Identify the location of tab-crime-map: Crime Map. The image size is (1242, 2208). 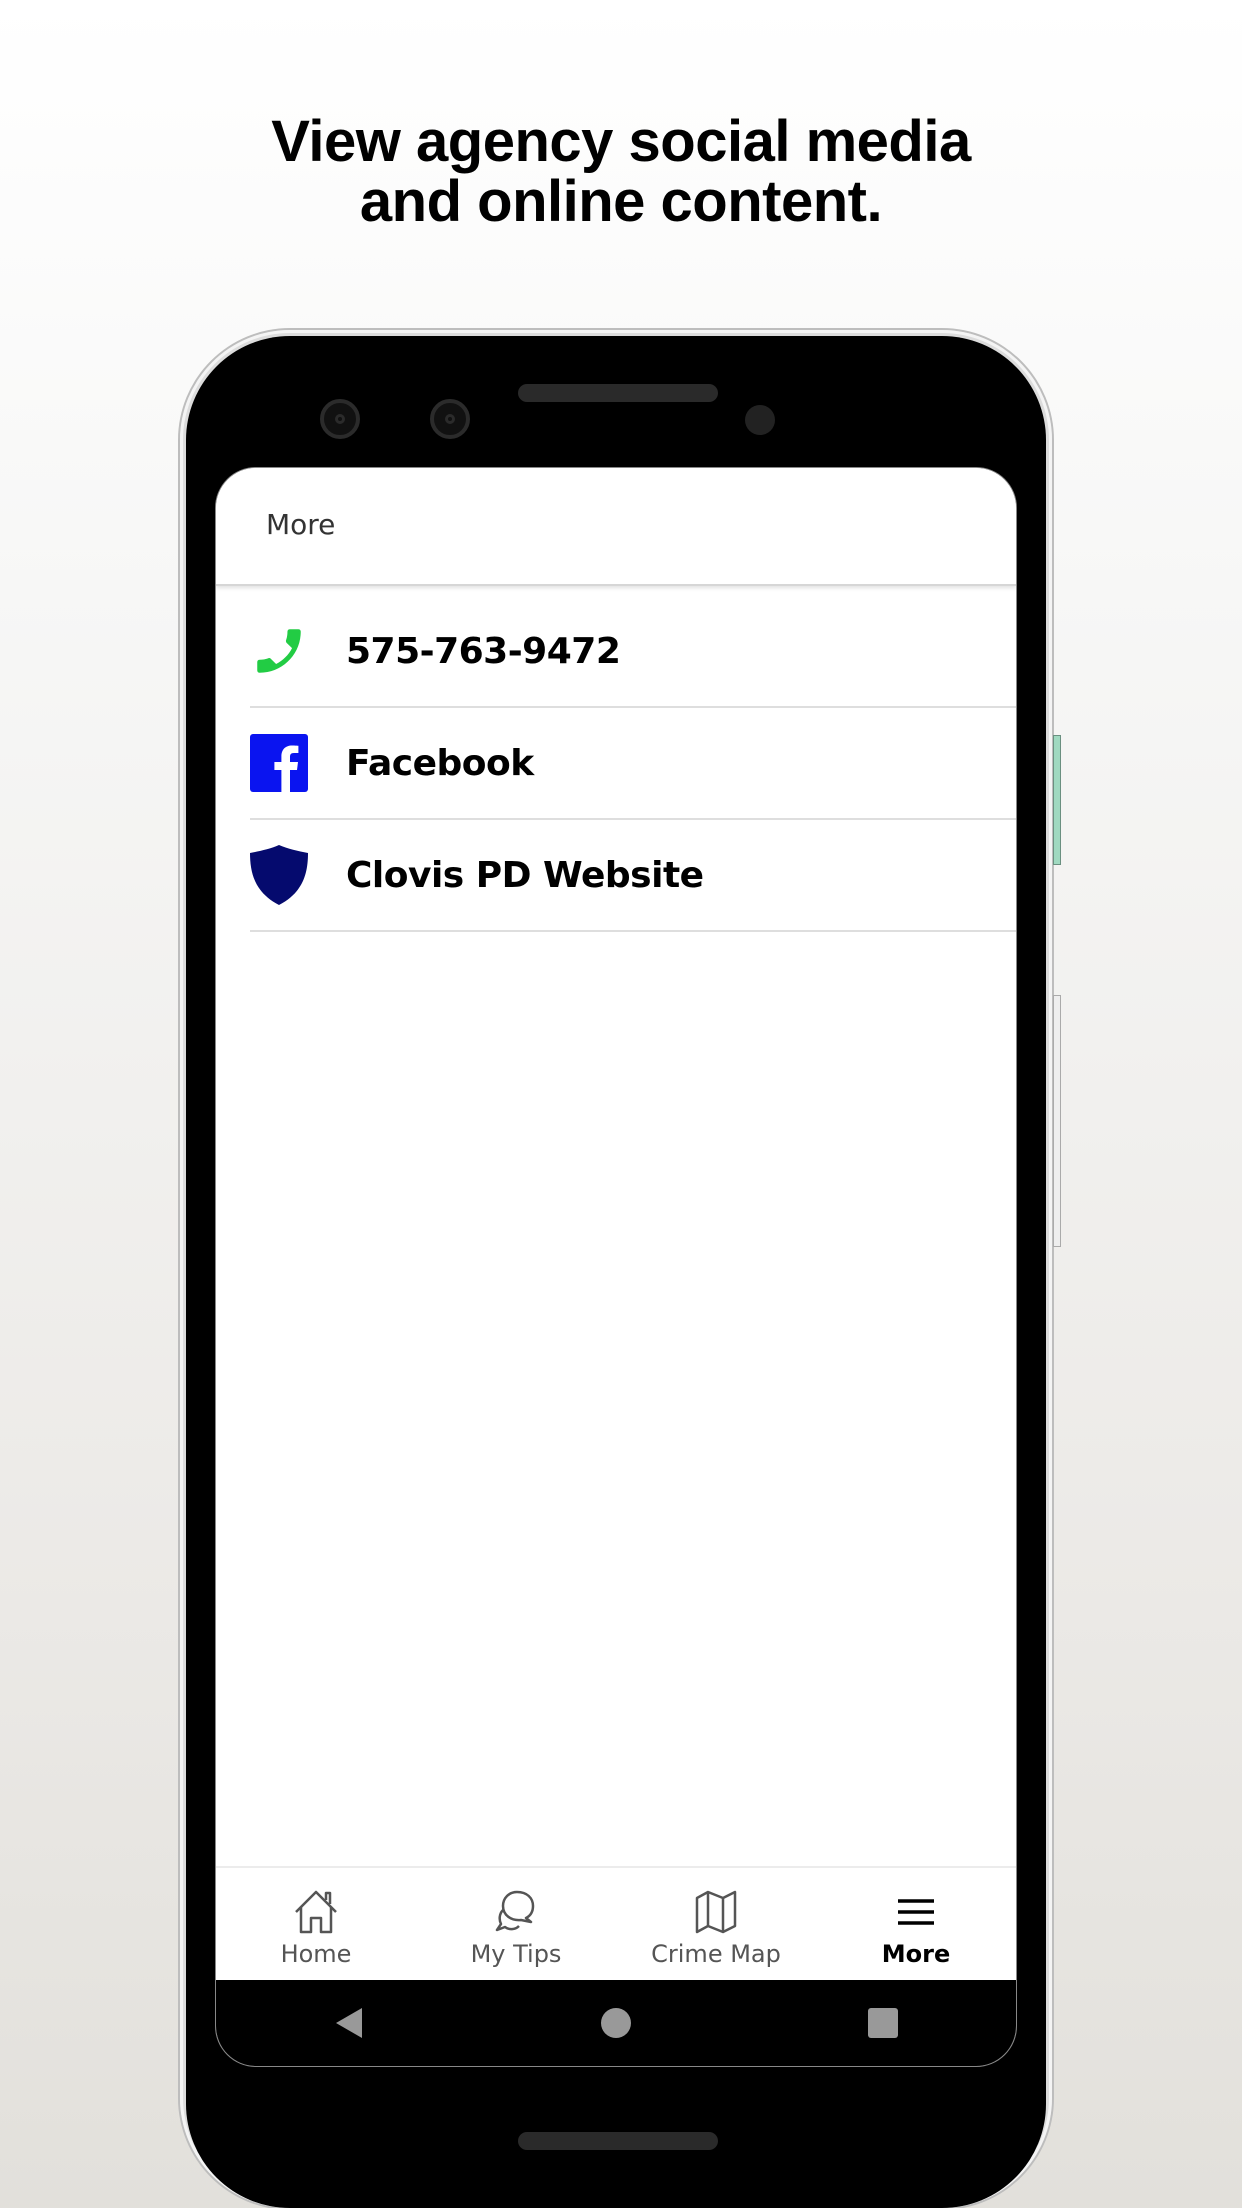
(716, 1925).